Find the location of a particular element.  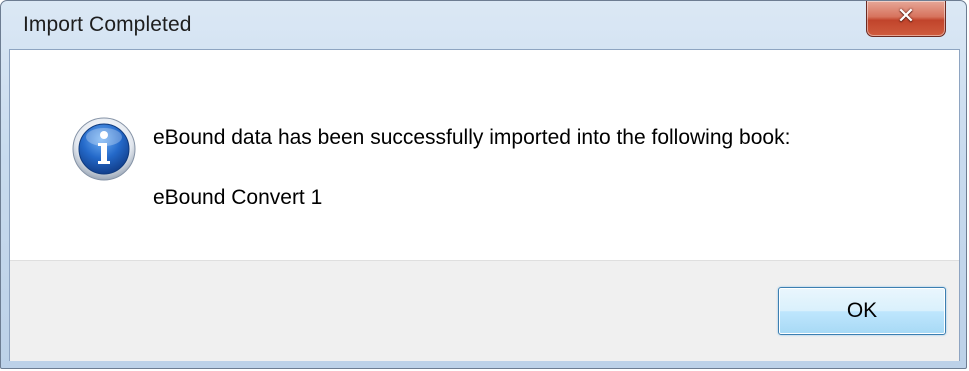

ok-button-label: OK is located at coordinates (862, 310).